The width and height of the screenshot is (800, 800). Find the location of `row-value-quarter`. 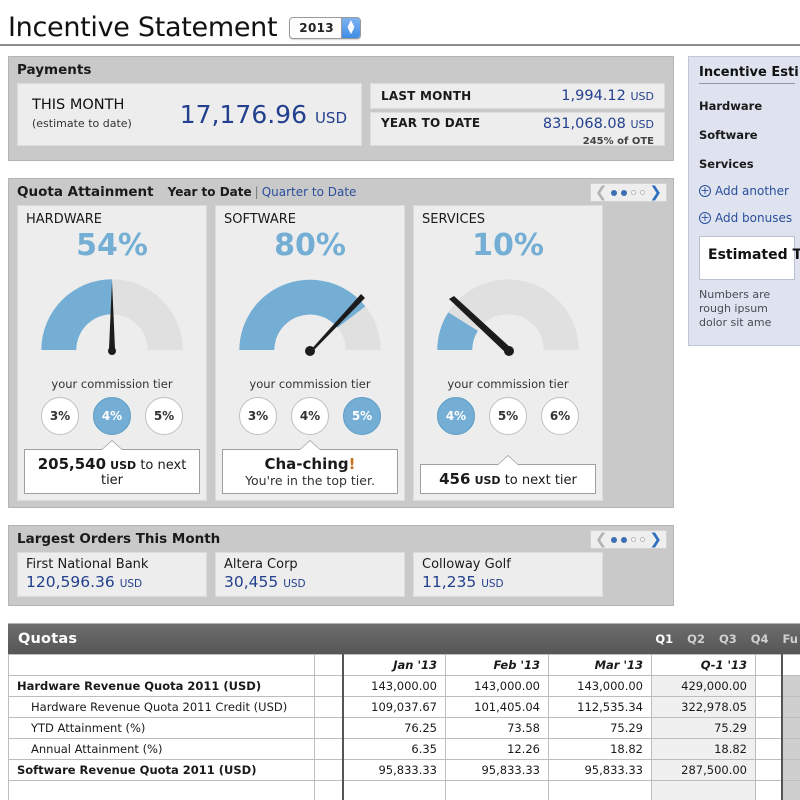

row-value-quarter is located at coordinates (703, 790).